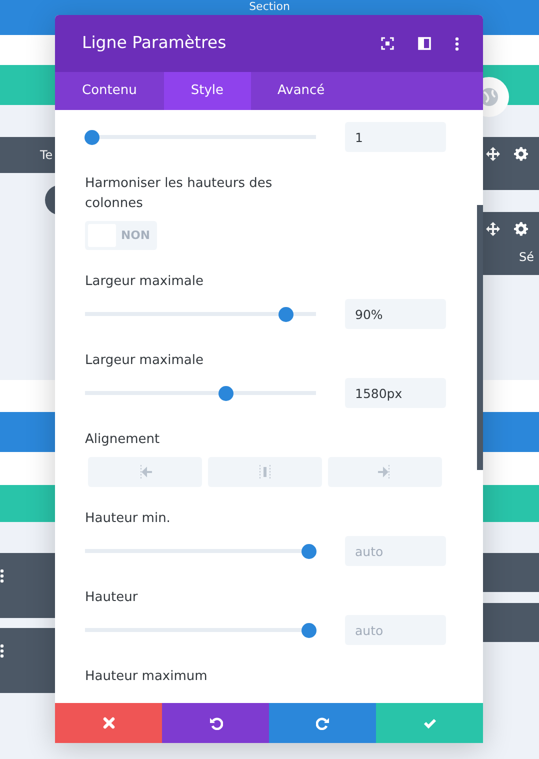 The image size is (539, 759). I want to click on tab: Avancé, so click(301, 91).